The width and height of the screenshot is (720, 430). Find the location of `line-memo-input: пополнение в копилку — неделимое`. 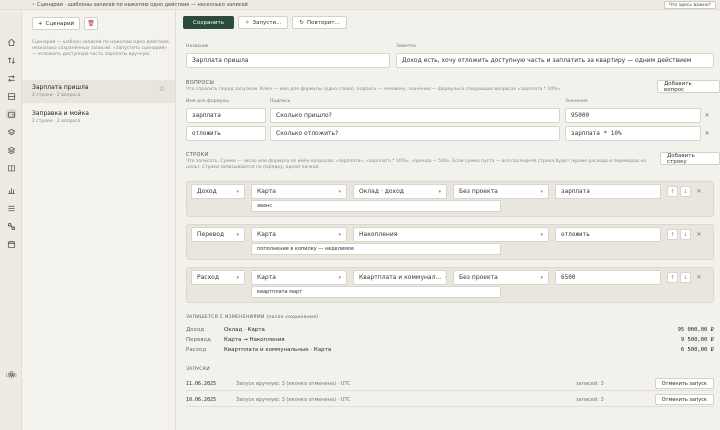

line-memo-input: пополнение в копилку — неделимое is located at coordinates (376, 249).